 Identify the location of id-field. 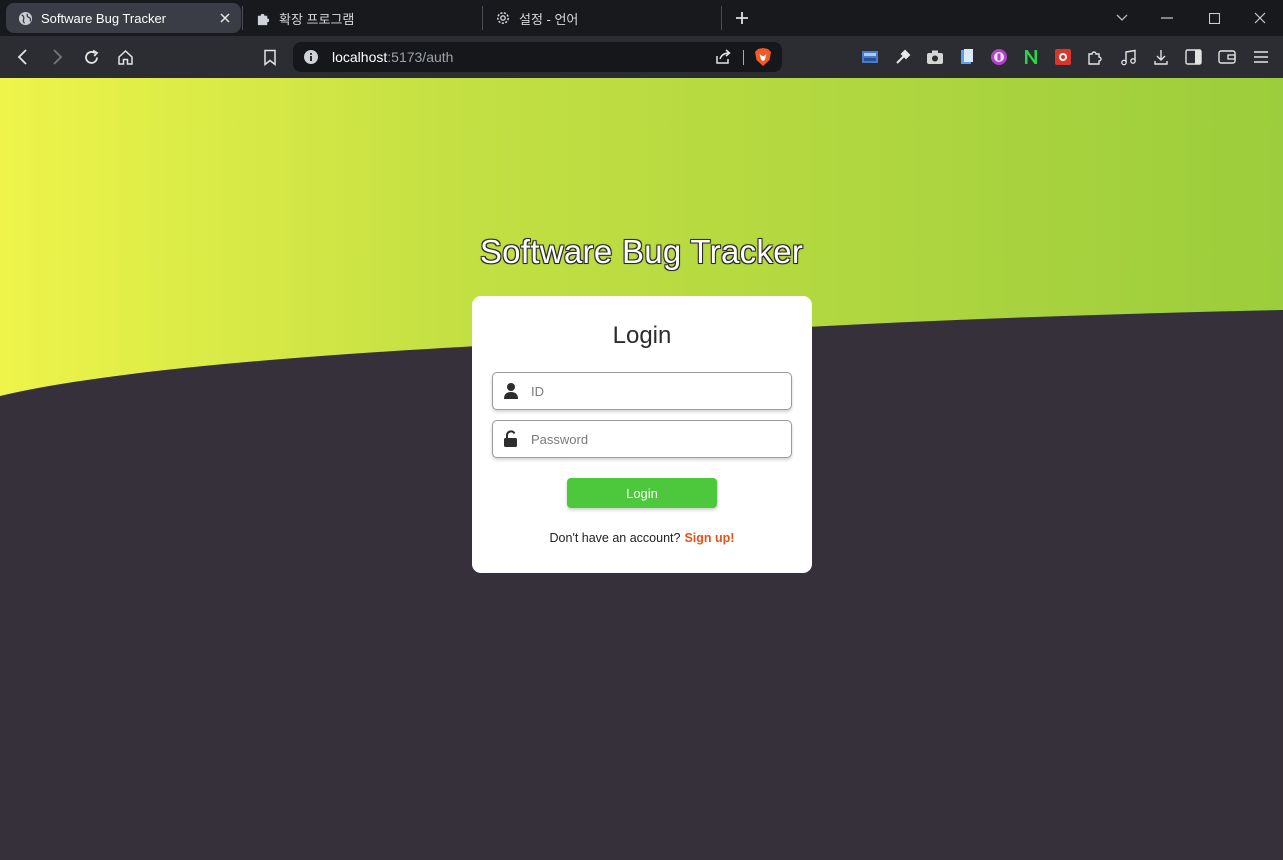
(642, 391).